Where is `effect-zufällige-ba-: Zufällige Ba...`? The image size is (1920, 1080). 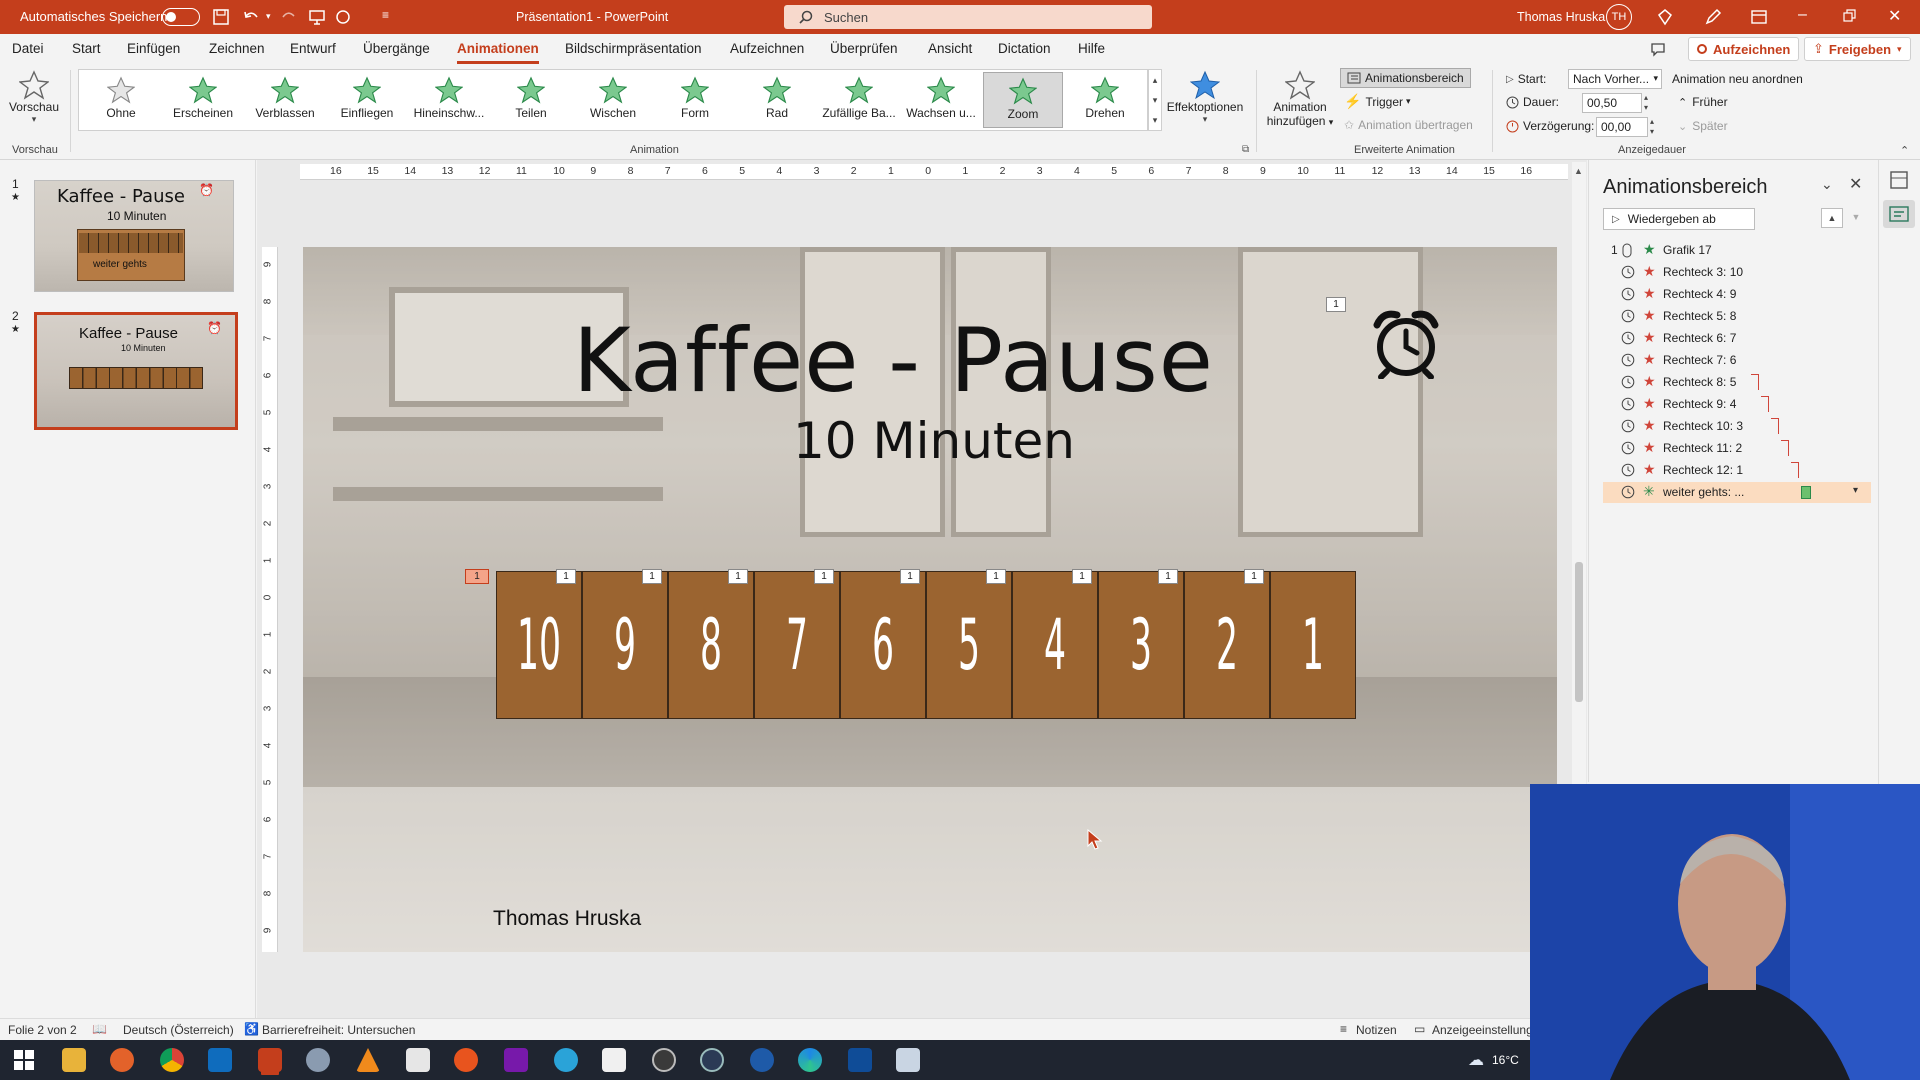
effect-zufällige-ba-: Zufällige Ba... is located at coordinates (859, 100).